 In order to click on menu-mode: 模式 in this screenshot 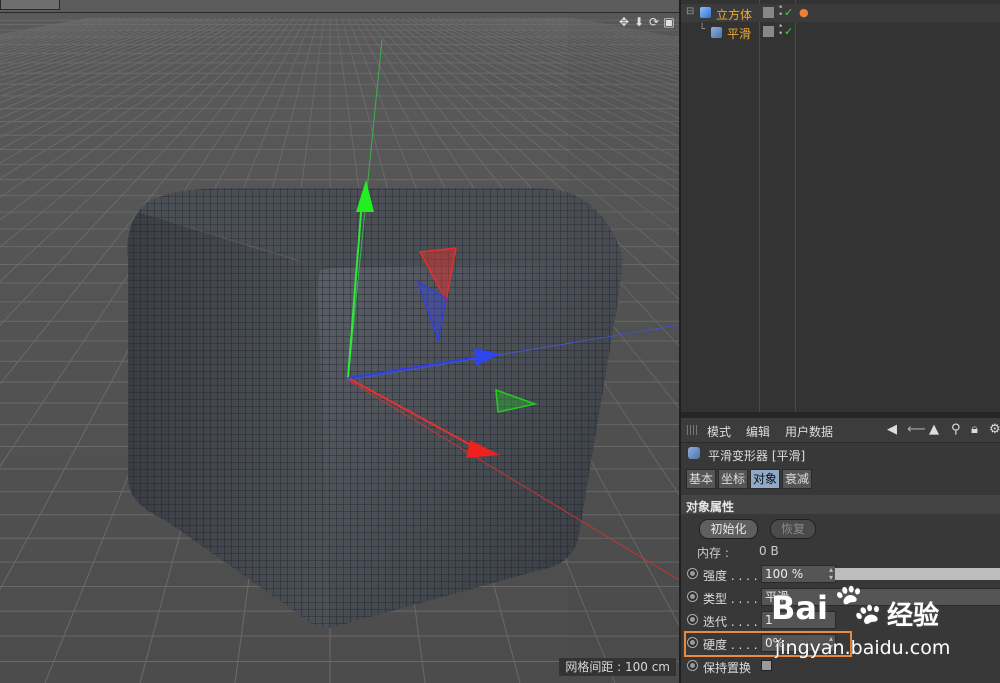, I will do `click(719, 431)`.